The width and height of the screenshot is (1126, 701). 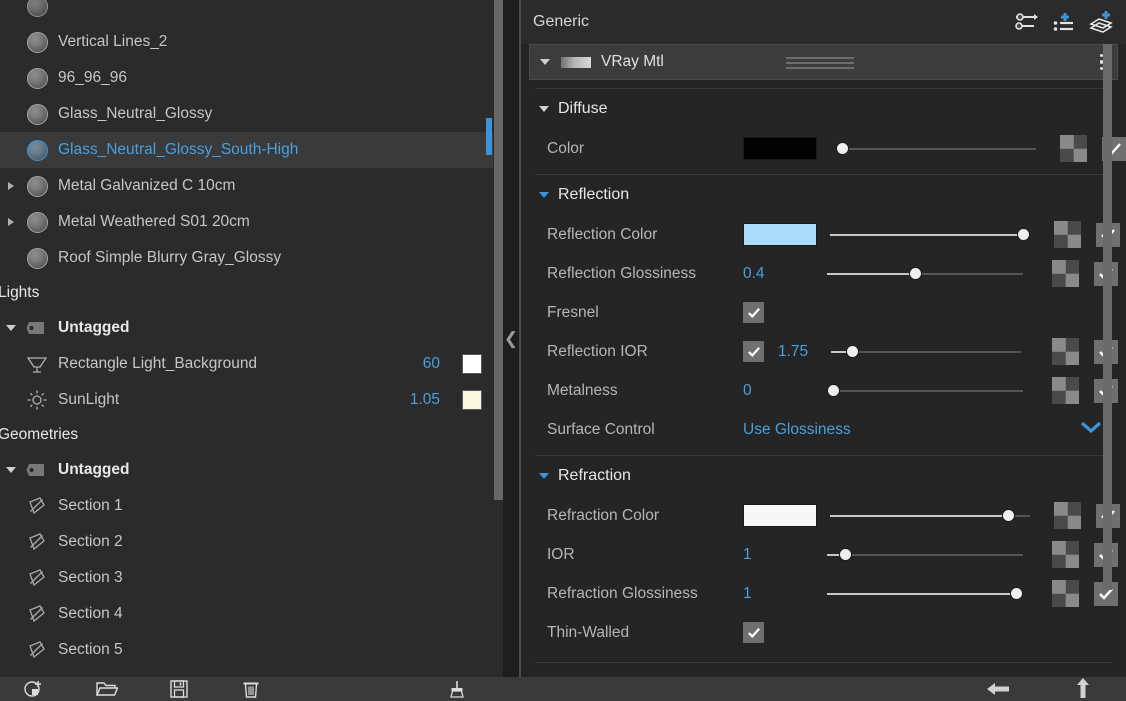 I want to click on list-item-material-2: Glass_Neutral_Glossy, so click(x=247, y=114).